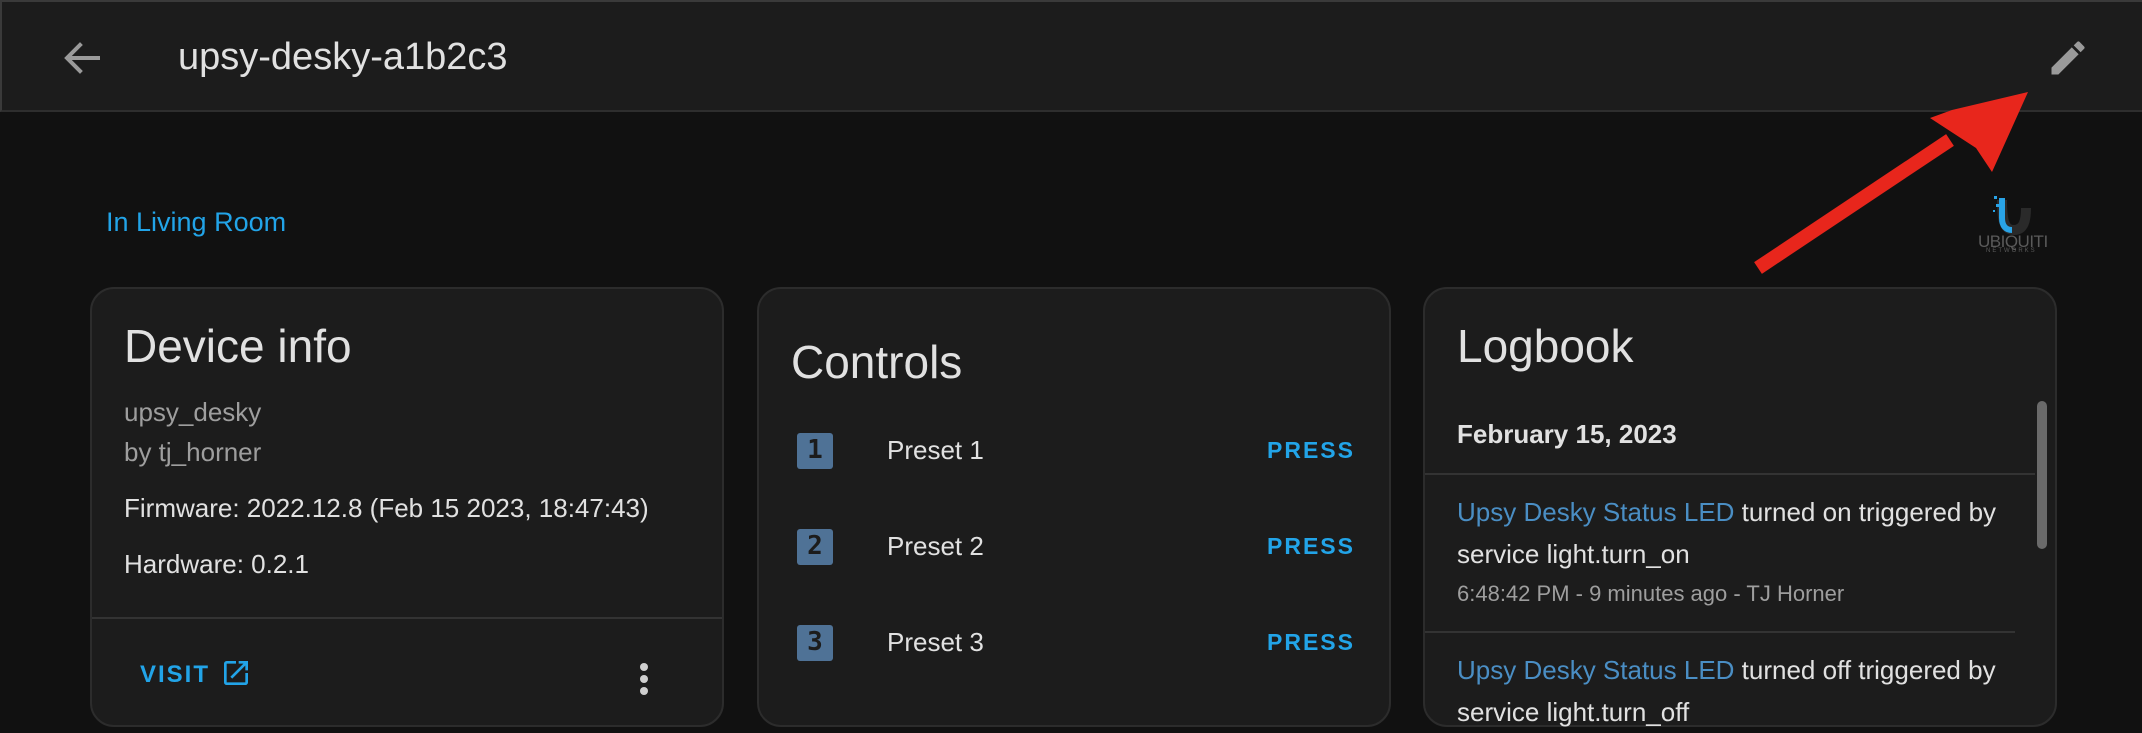 The image size is (2142, 733). What do you see at coordinates (193, 452) in the screenshot?
I see `device-manufacturer: by tj_horner` at bounding box center [193, 452].